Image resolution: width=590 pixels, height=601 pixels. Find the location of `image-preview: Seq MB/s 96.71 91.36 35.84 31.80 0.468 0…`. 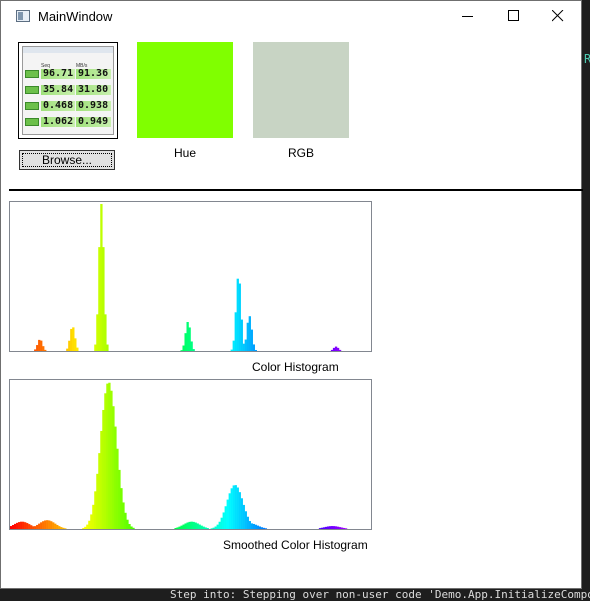

image-preview: Seq MB/s 96.71 91.36 35.84 31.80 0.468 0… is located at coordinates (68, 90).